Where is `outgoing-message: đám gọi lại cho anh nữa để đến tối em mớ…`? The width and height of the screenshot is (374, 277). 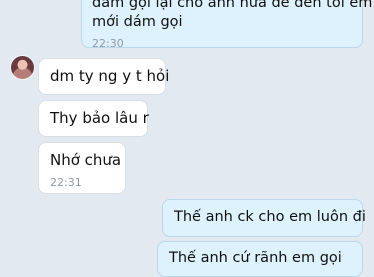 outgoing-message: đám gọi lại cho anh nữa để đến tối em mớ… is located at coordinates (227, 25).